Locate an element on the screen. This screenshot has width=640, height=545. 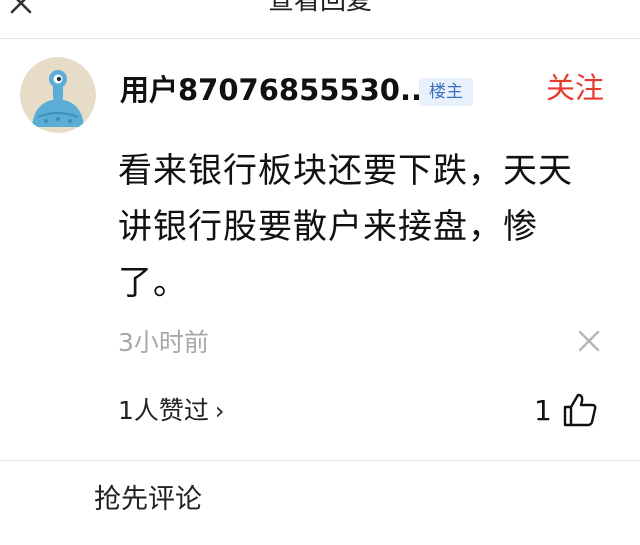
thumbs-up-icon is located at coordinates (580, 410).